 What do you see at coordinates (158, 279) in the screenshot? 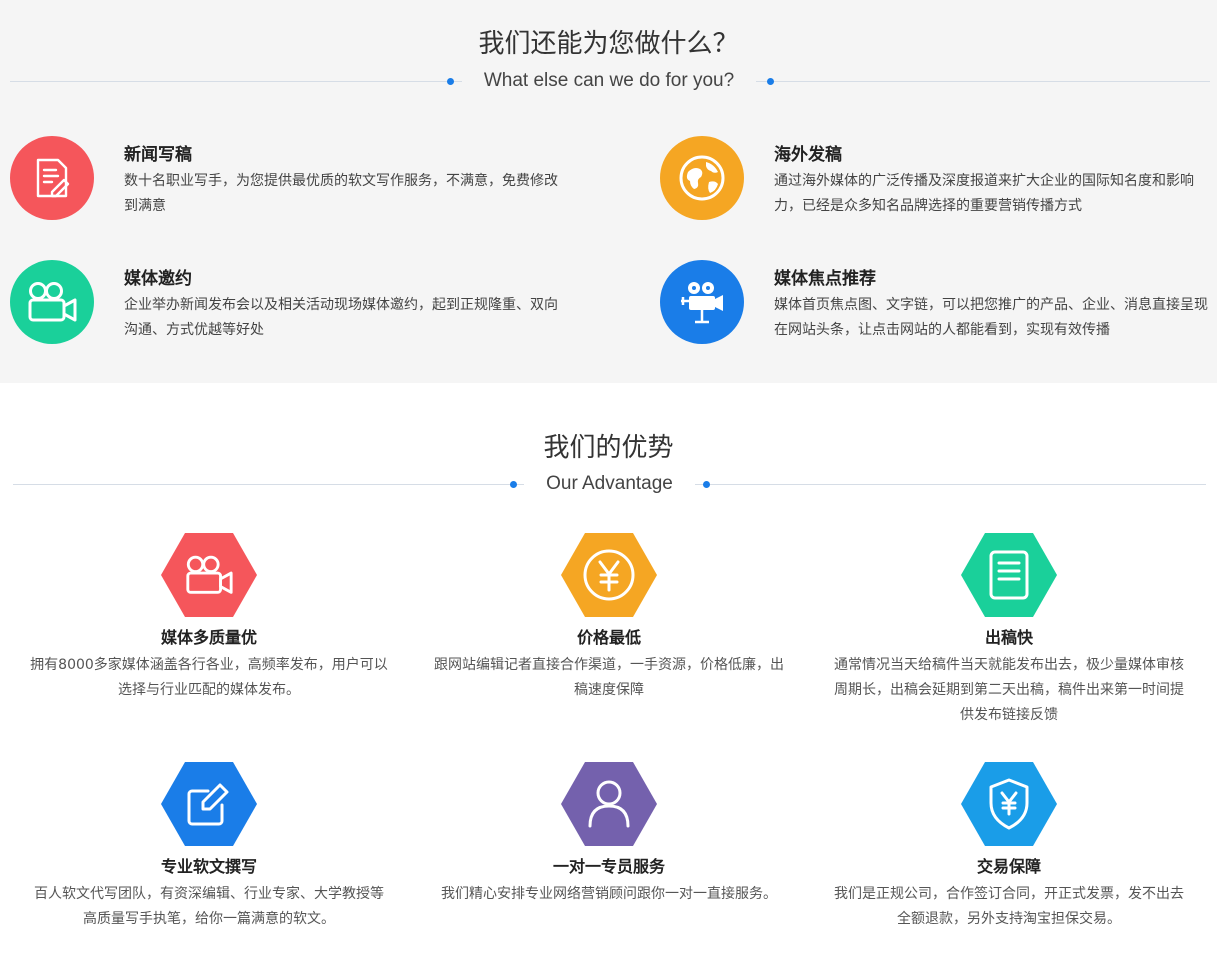
I see `service-title: 媒体邀约` at bounding box center [158, 279].